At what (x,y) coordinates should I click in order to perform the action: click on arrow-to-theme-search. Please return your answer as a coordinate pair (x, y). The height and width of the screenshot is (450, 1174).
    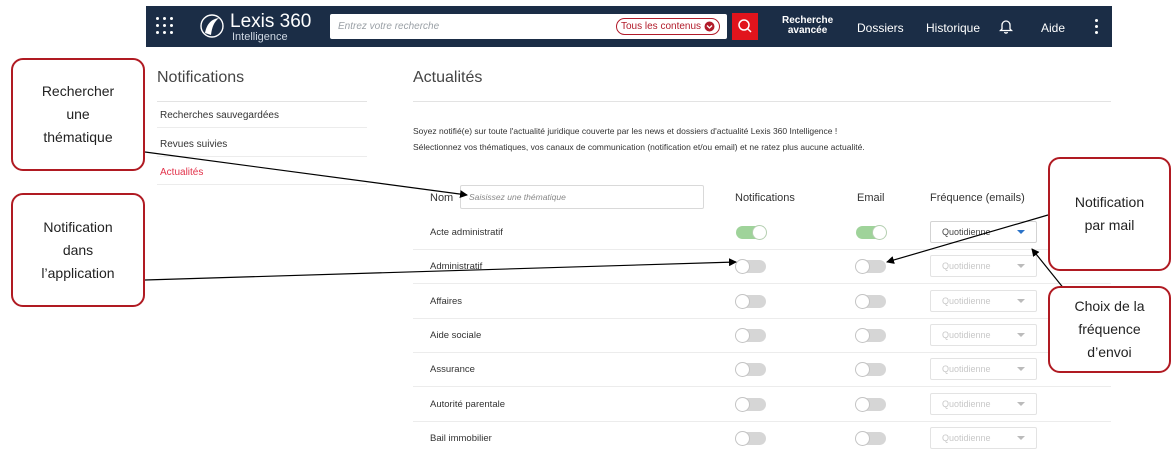
    Looking at the image, I should click on (306, 175).